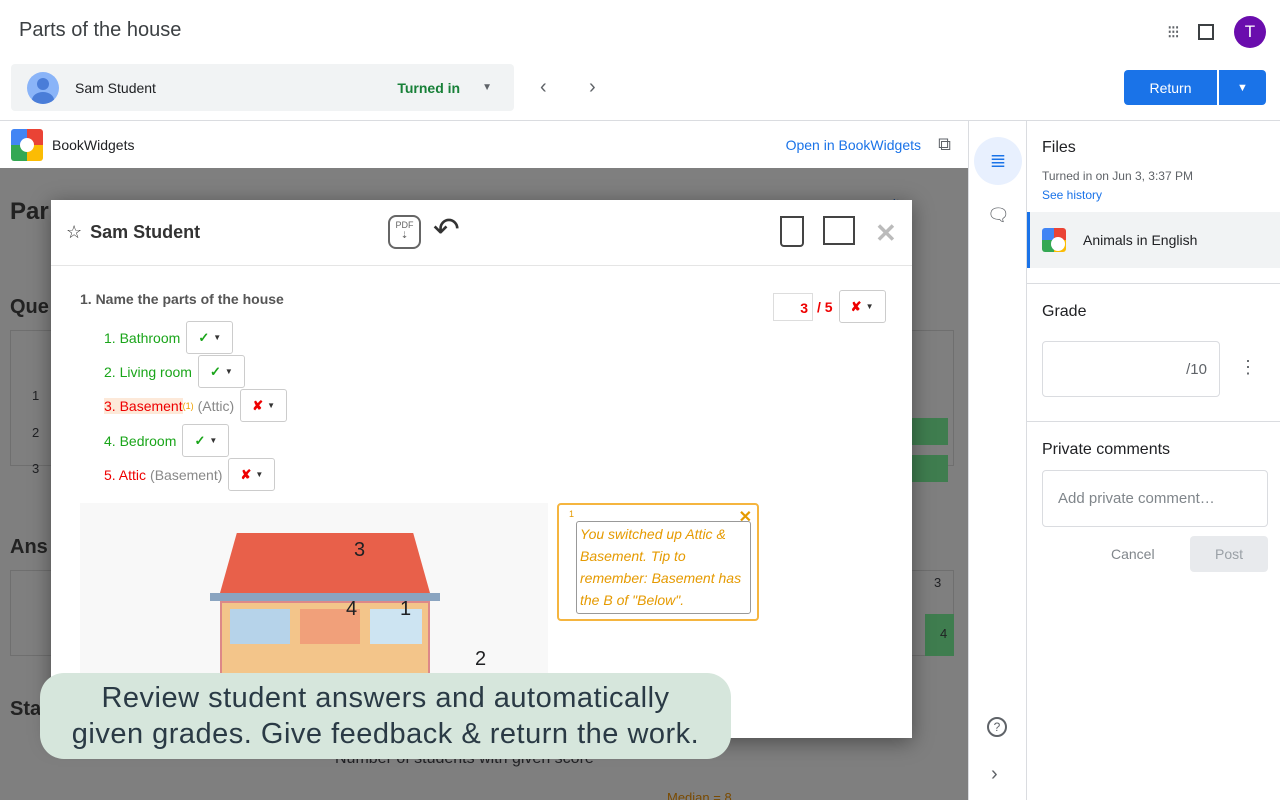 Image resolution: width=1280 pixels, height=800 pixels. What do you see at coordinates (592, 87) in the screenshot?
I see `next-student-button: ›` at bounding box center [592, 87].